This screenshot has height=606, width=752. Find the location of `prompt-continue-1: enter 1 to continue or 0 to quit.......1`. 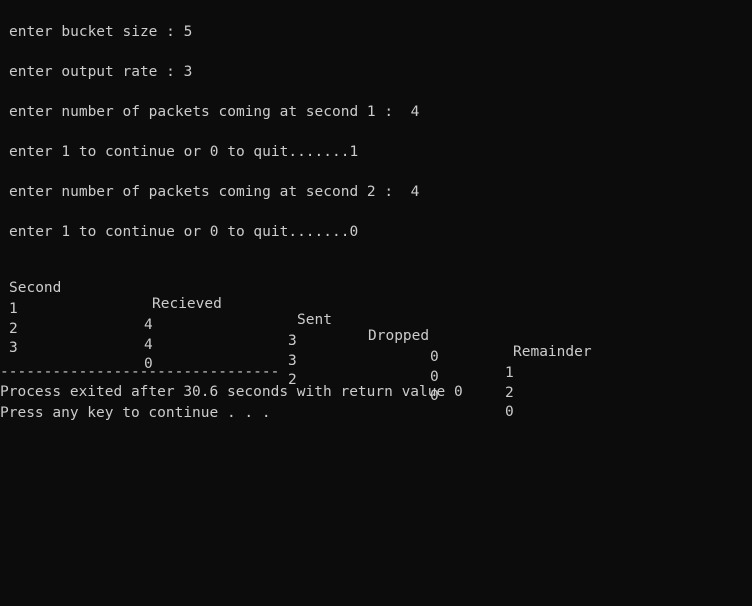

prompt-continue-1: enter 1 to continue or 0 to quit.......1 is located at coordinates (184, 152).